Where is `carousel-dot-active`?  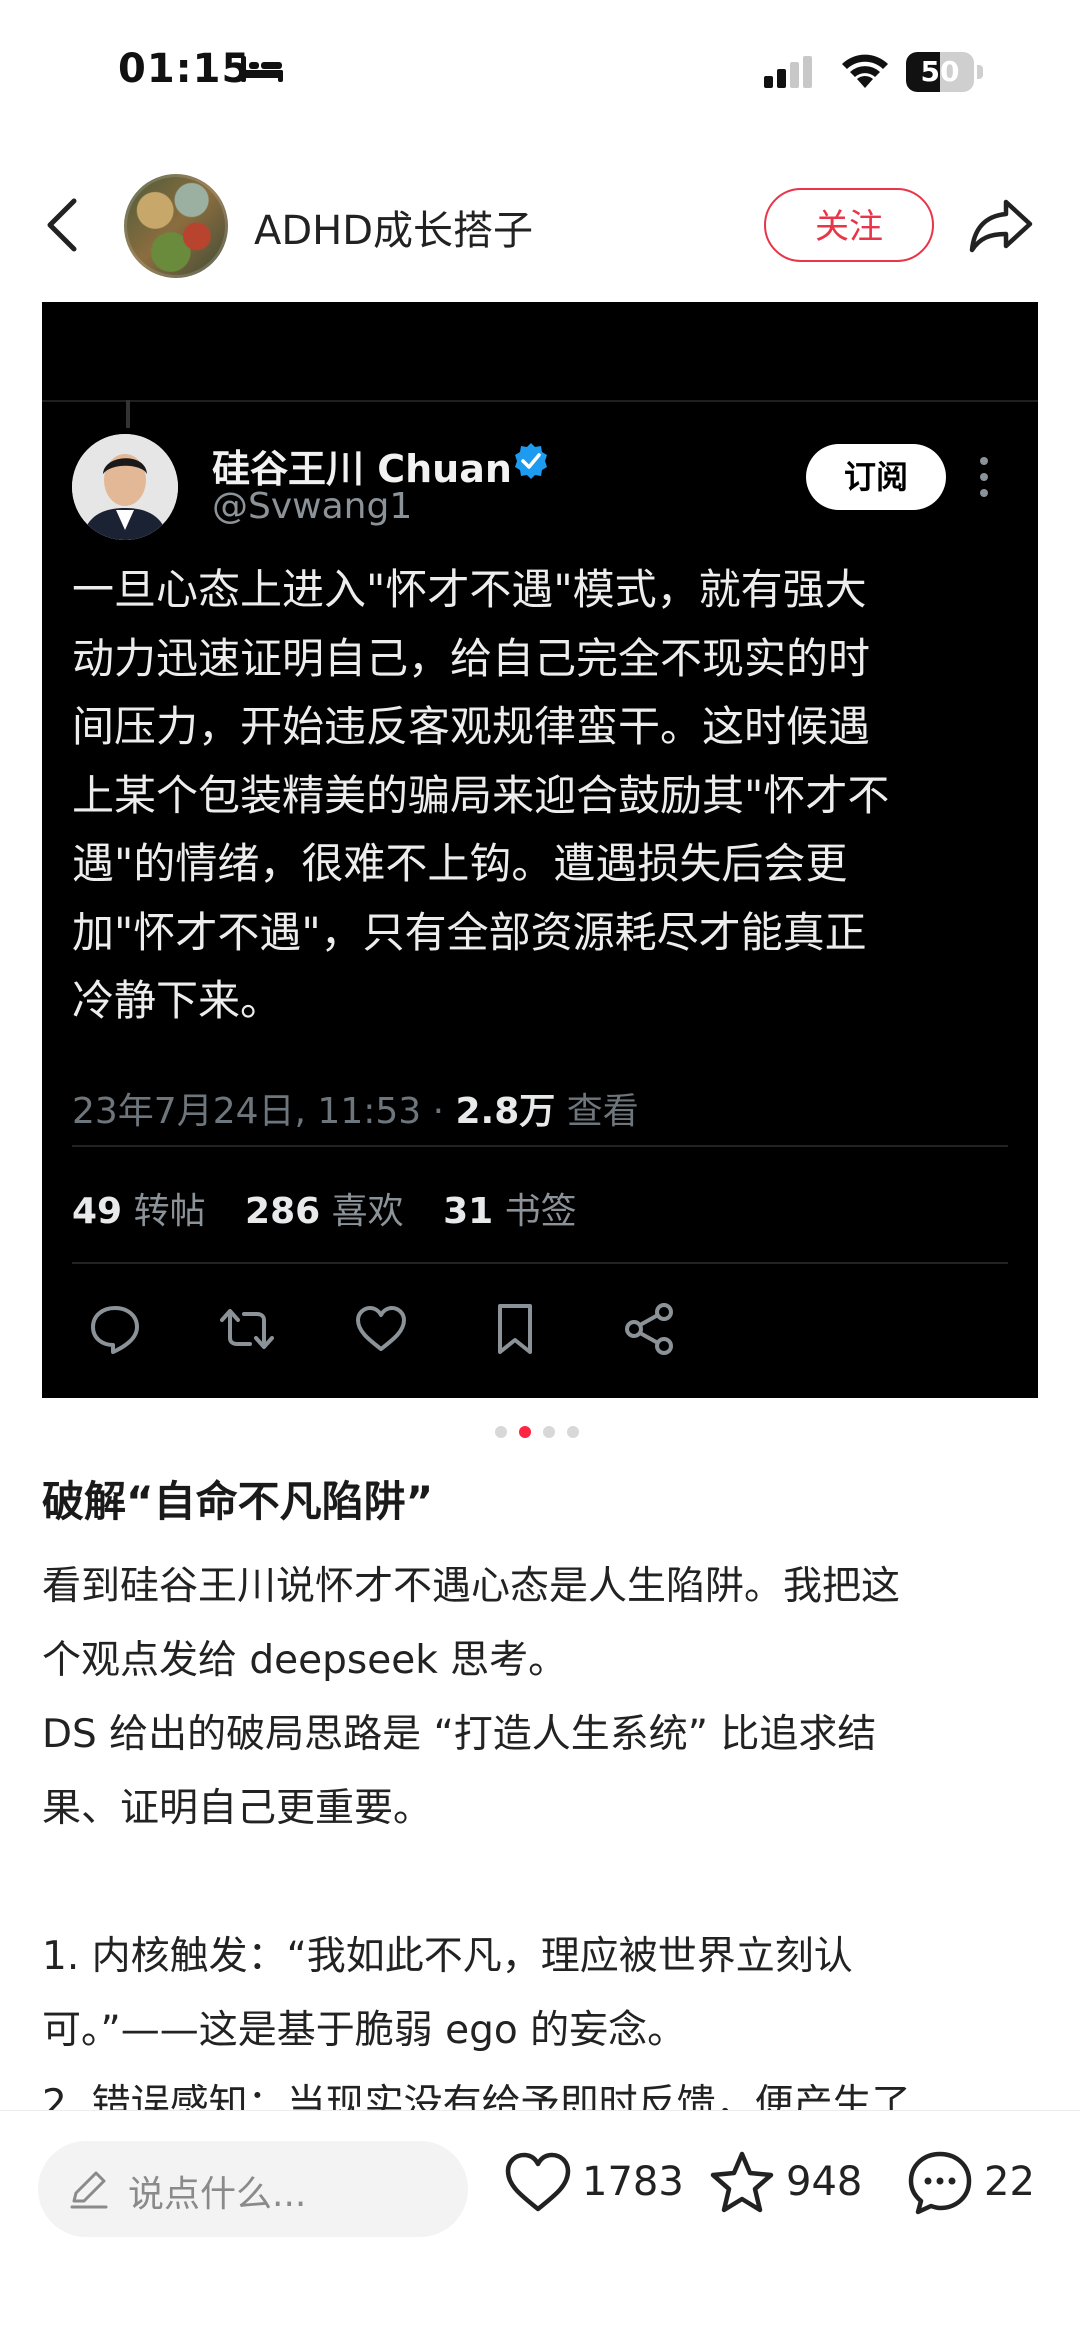
carousel-dot-active is located at coordinates (525, 1432).